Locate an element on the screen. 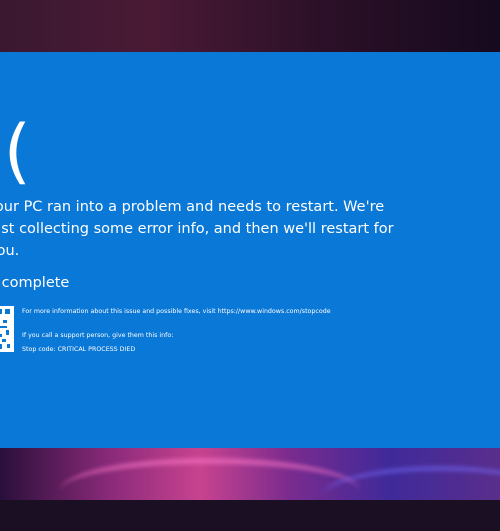  error-message-line-3: you. is located at coordinates (10, 251).